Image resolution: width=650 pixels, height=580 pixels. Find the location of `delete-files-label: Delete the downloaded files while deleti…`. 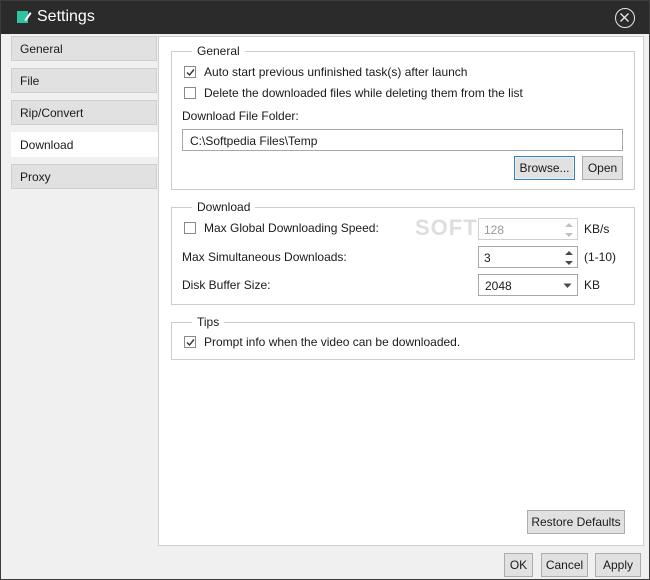

delete-files-label: Delete the downloaded files while deleti… is located at coordinates (363, 93).